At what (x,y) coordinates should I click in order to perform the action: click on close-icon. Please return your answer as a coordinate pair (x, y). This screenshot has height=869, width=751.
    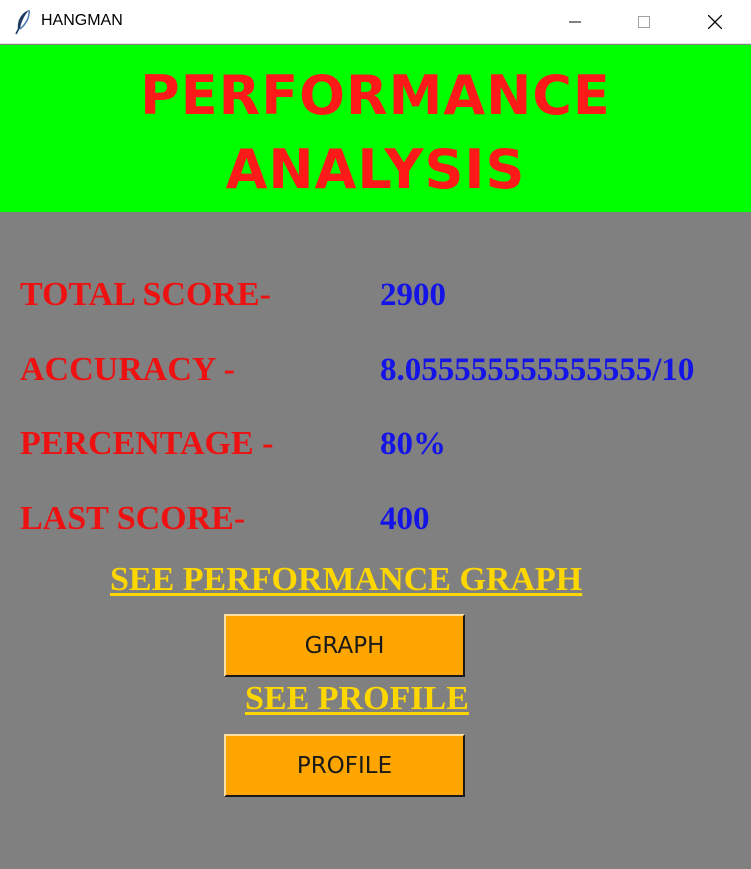
    Looking at the image, I should click on (715, 22).